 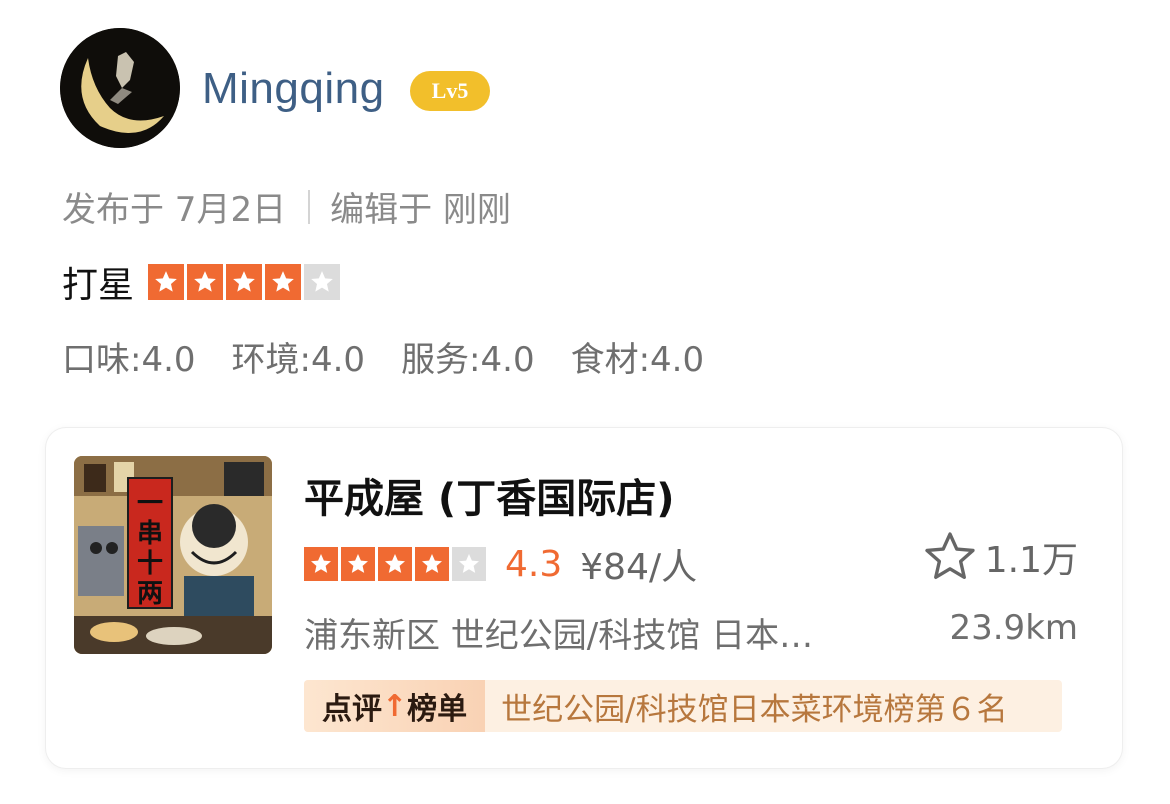 I want to click on subscore-environment: 环境:4.0, so click(x=298, y=360).